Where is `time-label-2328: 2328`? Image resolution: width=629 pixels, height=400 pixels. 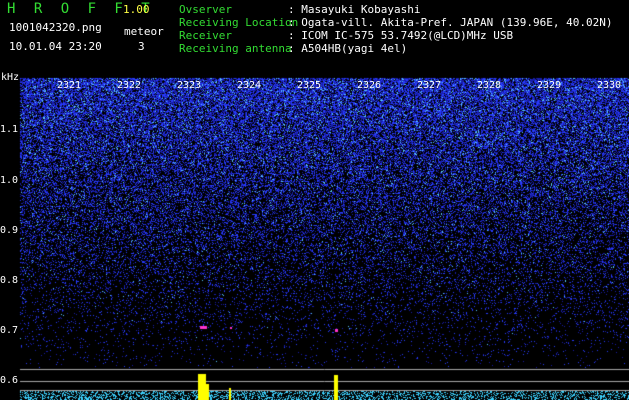
time-label-2328: 2328 is located at coordinates (489, 85).